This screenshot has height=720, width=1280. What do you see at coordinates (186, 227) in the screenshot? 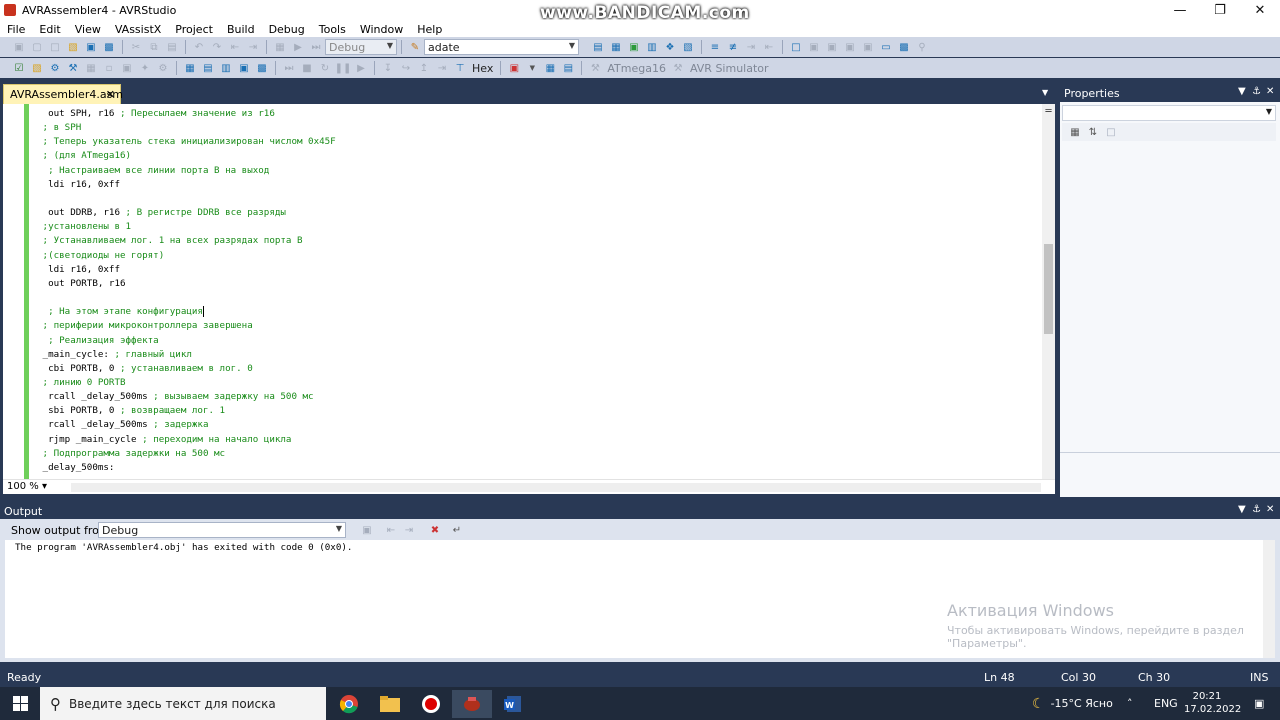
I see `code-line: ;установлены в 1` at bounding box center [186, 227].